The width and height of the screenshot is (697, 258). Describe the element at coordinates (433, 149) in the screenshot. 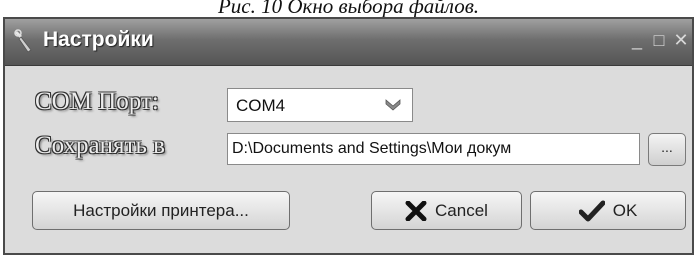

I see `save-path-input` at that location.